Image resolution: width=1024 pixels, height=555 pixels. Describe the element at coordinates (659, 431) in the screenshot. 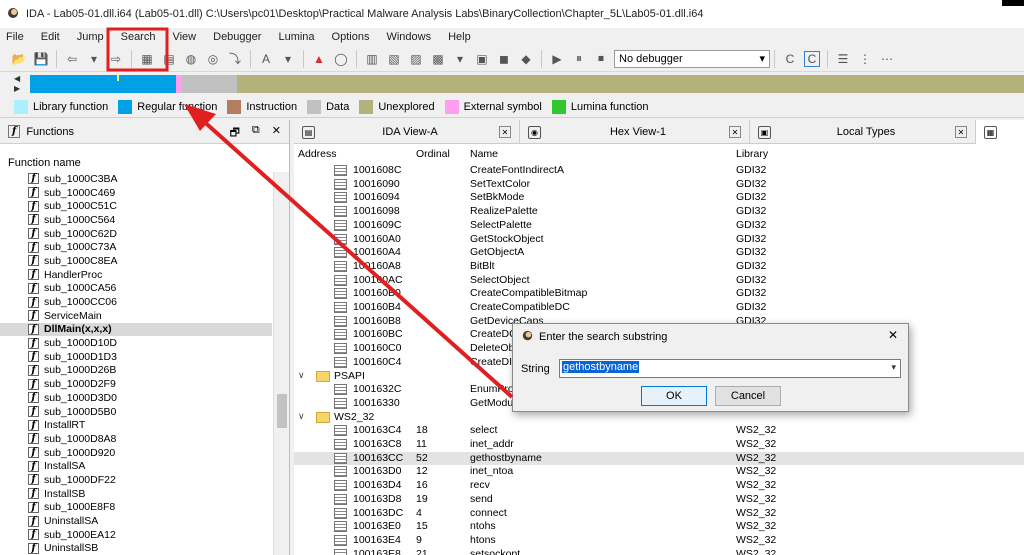

I see `import-row: 100163C4 18 select WS2_32` at that location.